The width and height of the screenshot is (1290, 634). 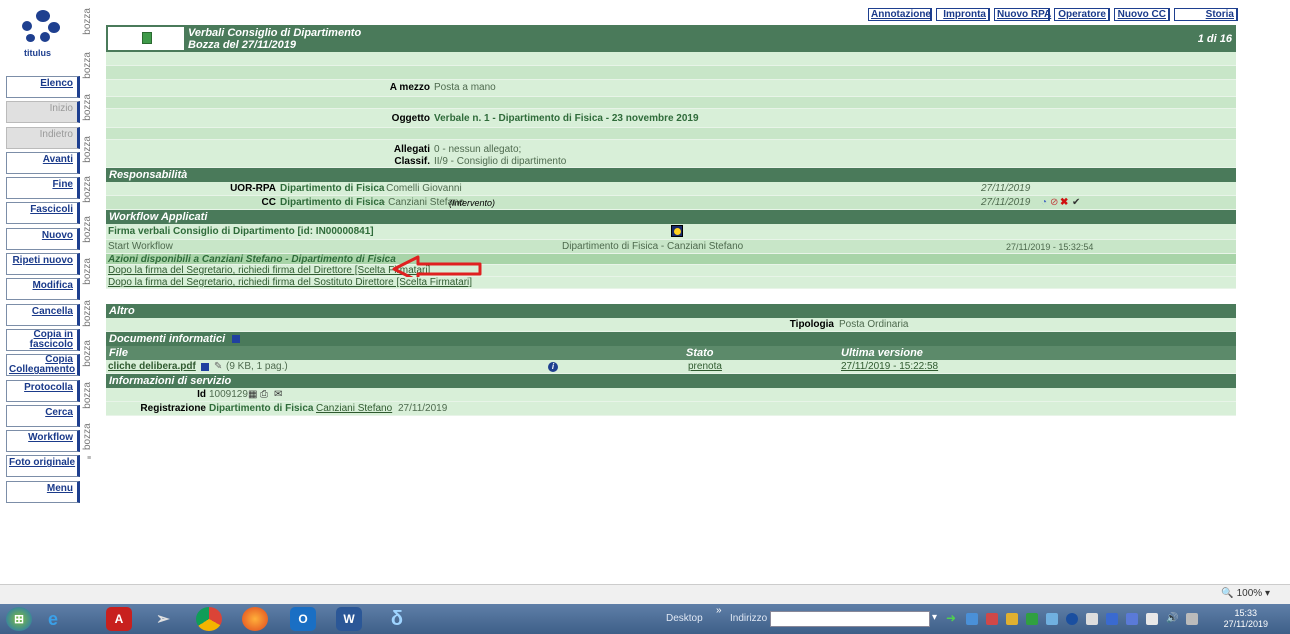 What do you see at coordinates (671, 59) in the screenshot?
I see `spacer-row` at bounding box center [671, 59].